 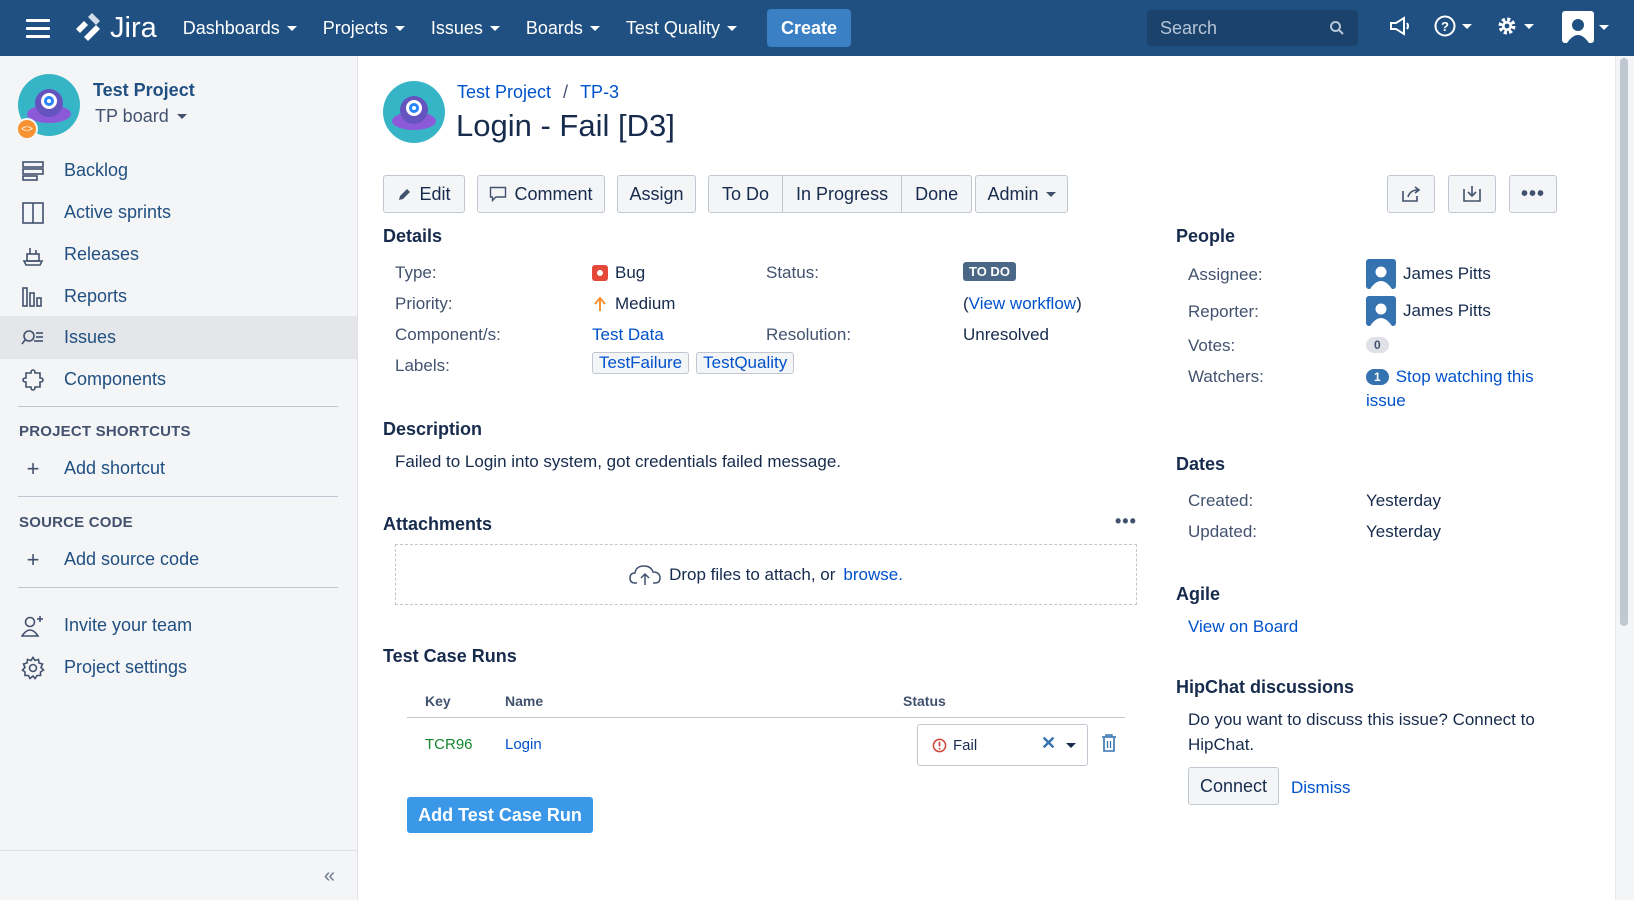 I want to click on invite-team-link: Invite your team, so click(x=178, y=625).